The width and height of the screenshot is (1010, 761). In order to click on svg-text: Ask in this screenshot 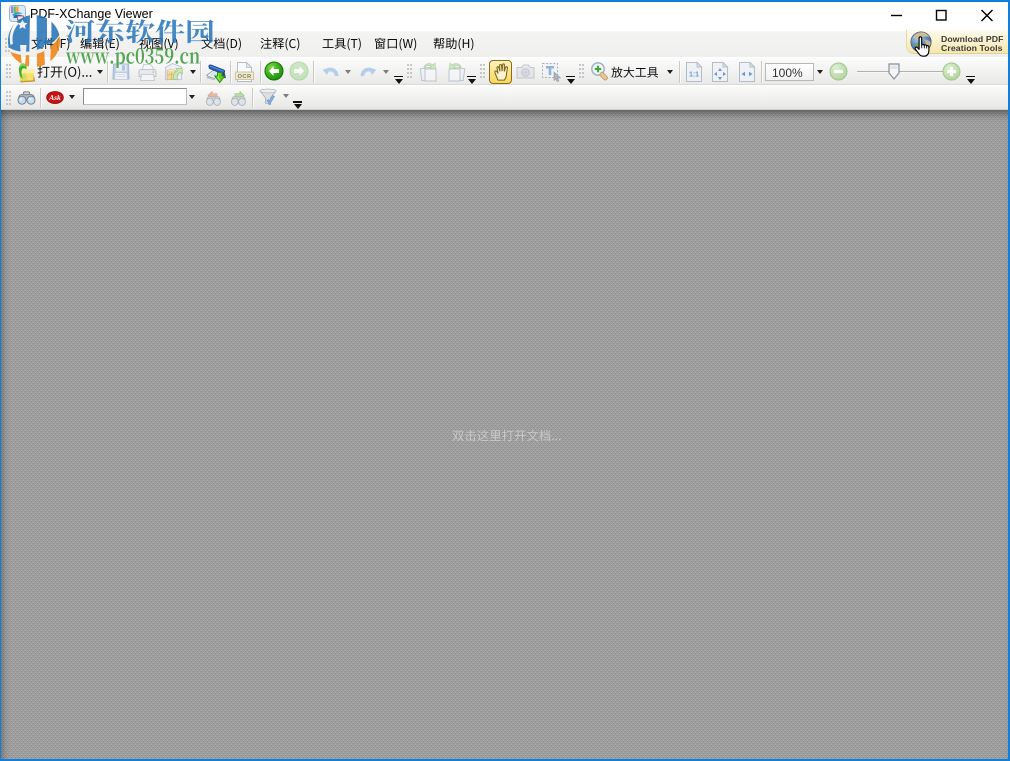, I will do `click(54, 97)`.